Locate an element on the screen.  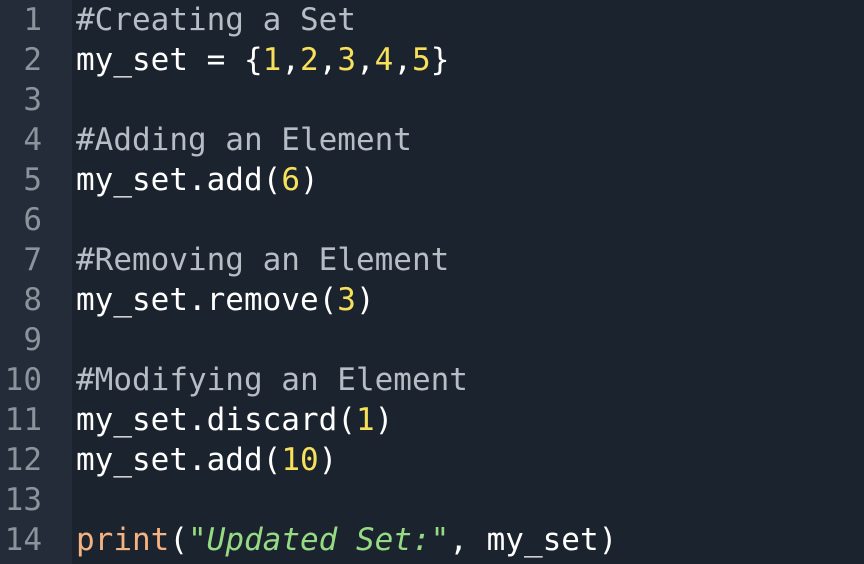
code-token-num: 10 is located at coordinates (300, 460).